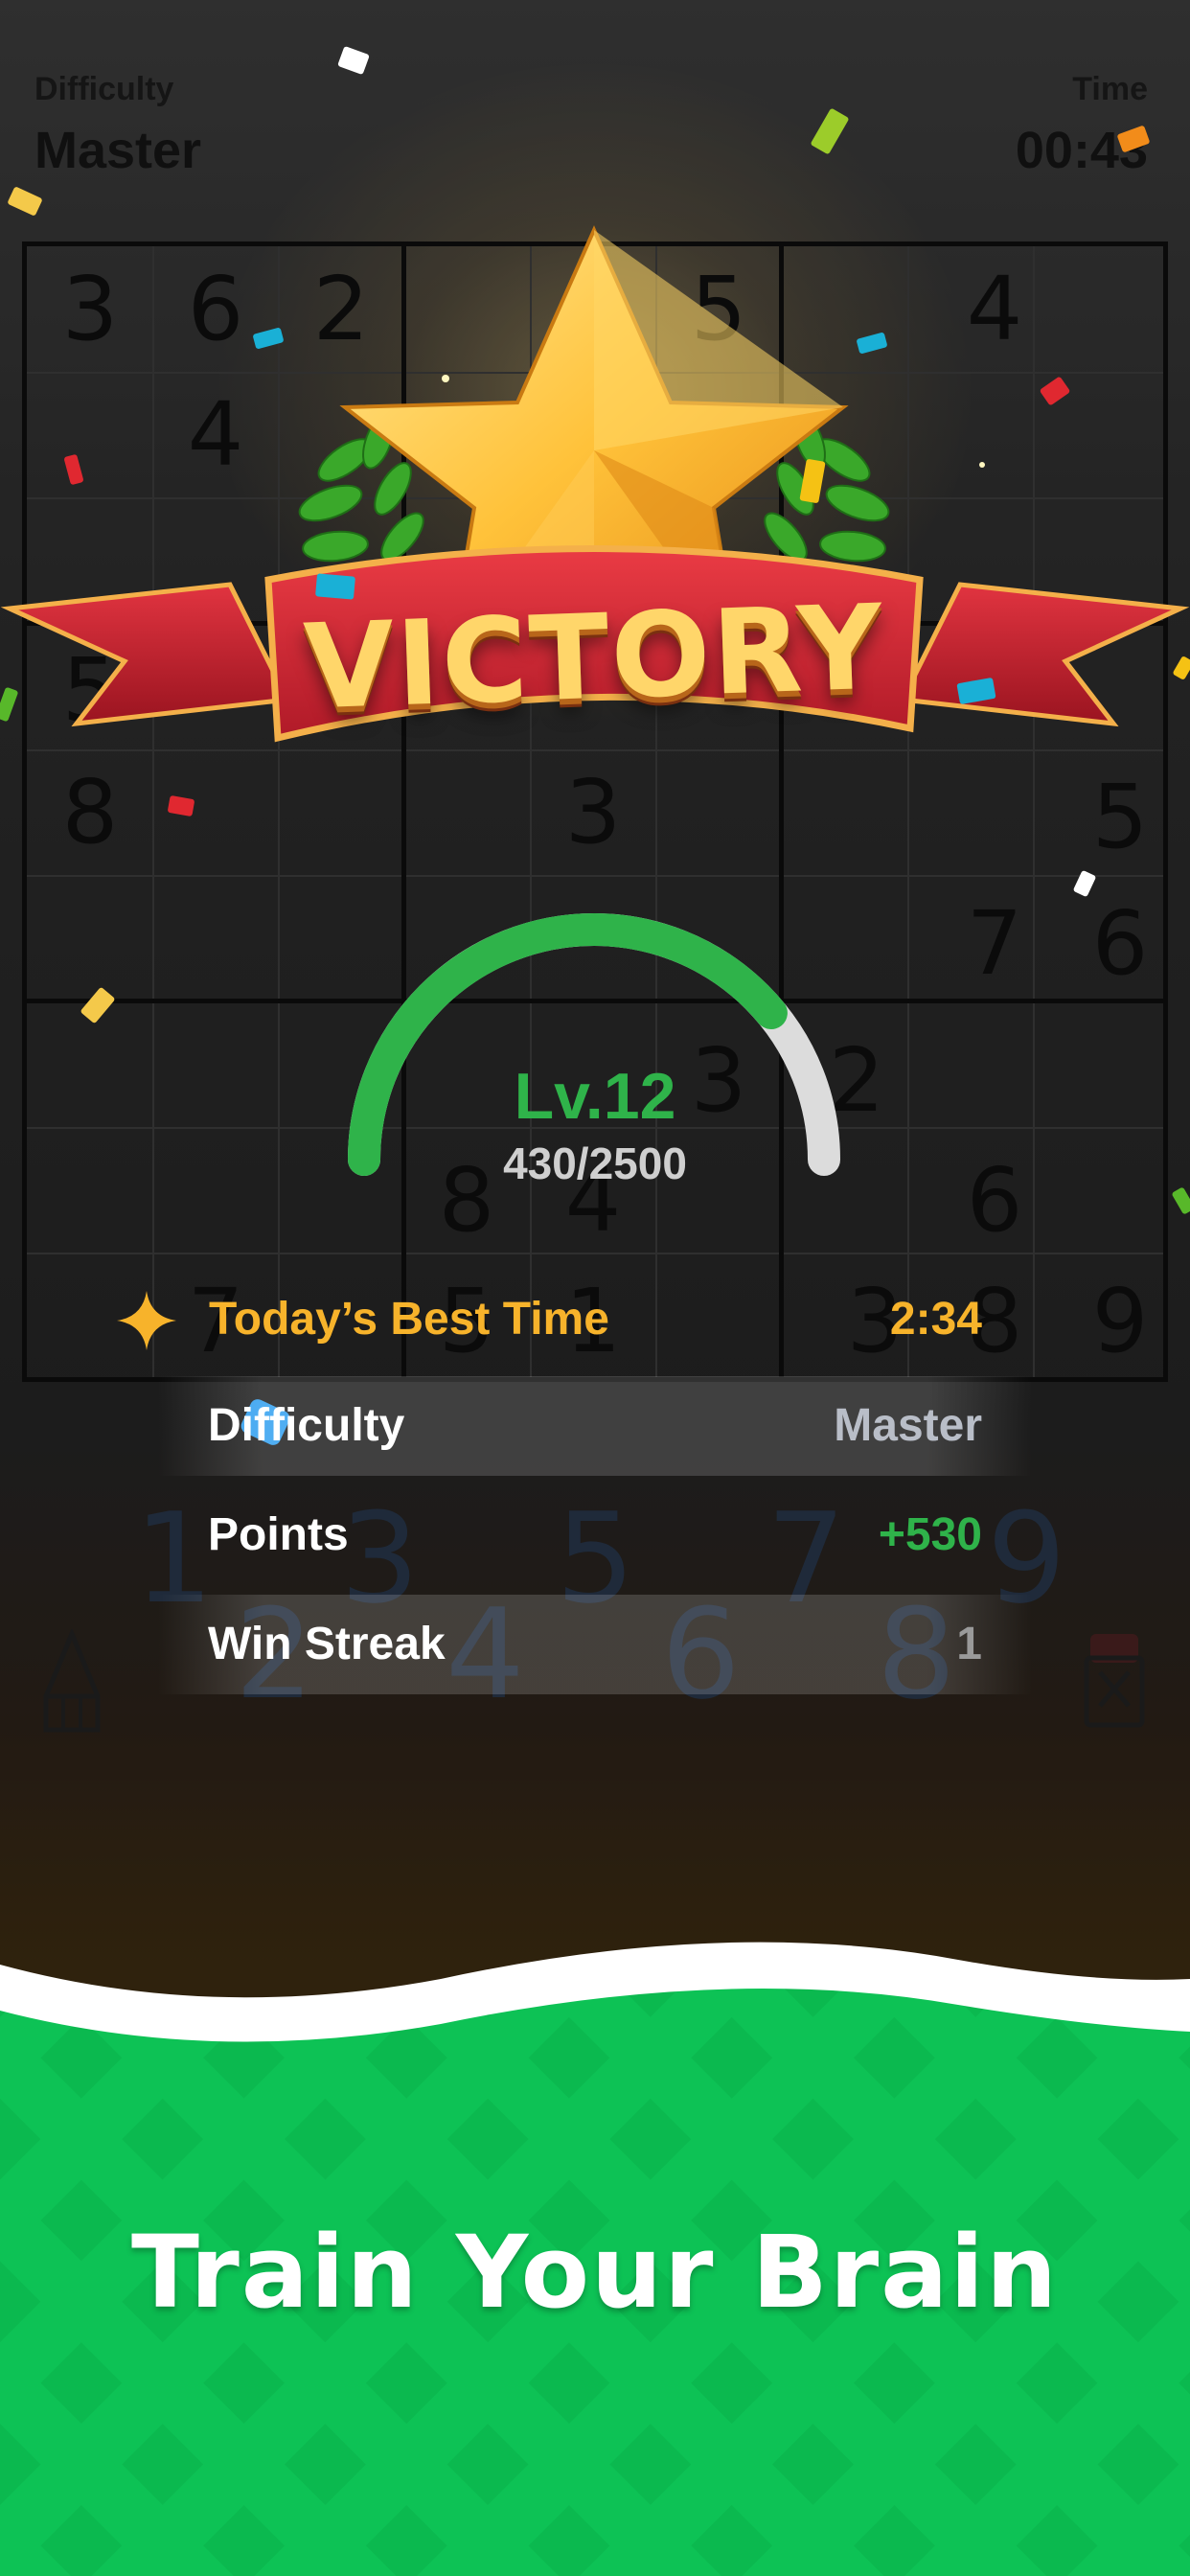  I want to click on delete-icon, so click(1114, 1682).